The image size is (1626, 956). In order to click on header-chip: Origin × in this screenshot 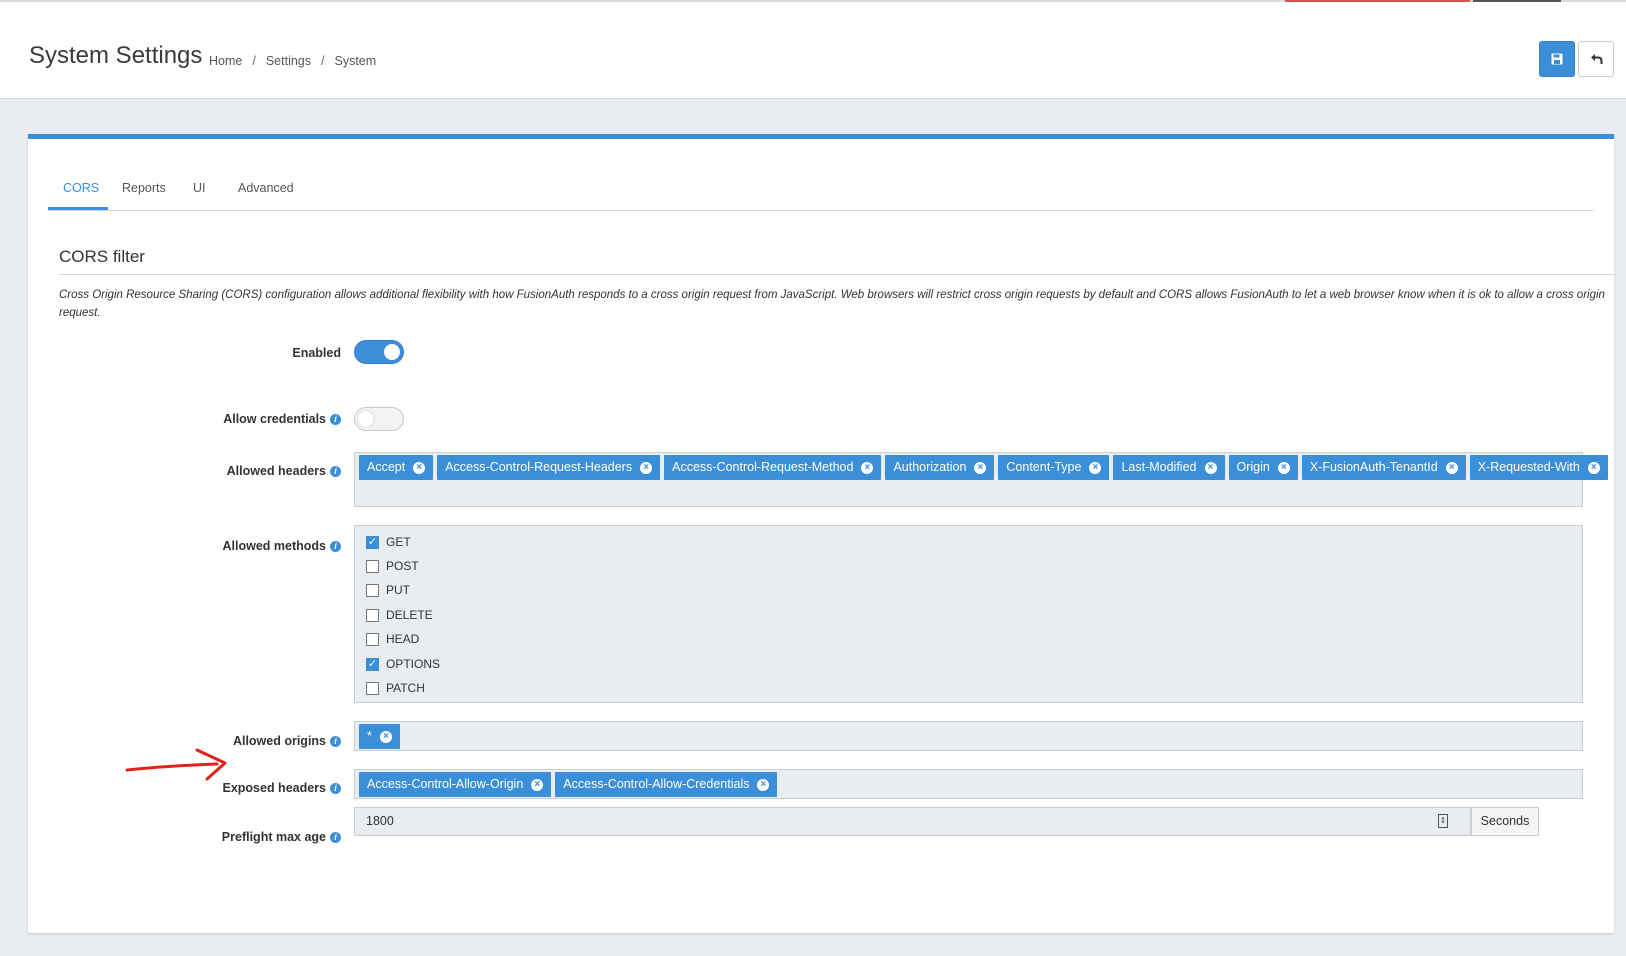, I will do `click(1263, 467)`.